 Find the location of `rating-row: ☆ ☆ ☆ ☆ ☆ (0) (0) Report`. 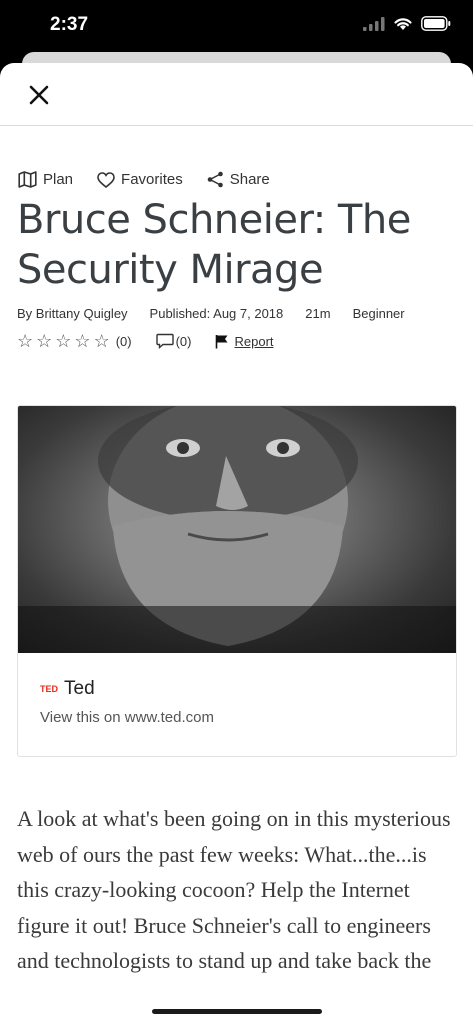

rating-row: ☆ ☆ ☆ ☆ ☆ (0) (0) Report is located at coordinates (145, 341).